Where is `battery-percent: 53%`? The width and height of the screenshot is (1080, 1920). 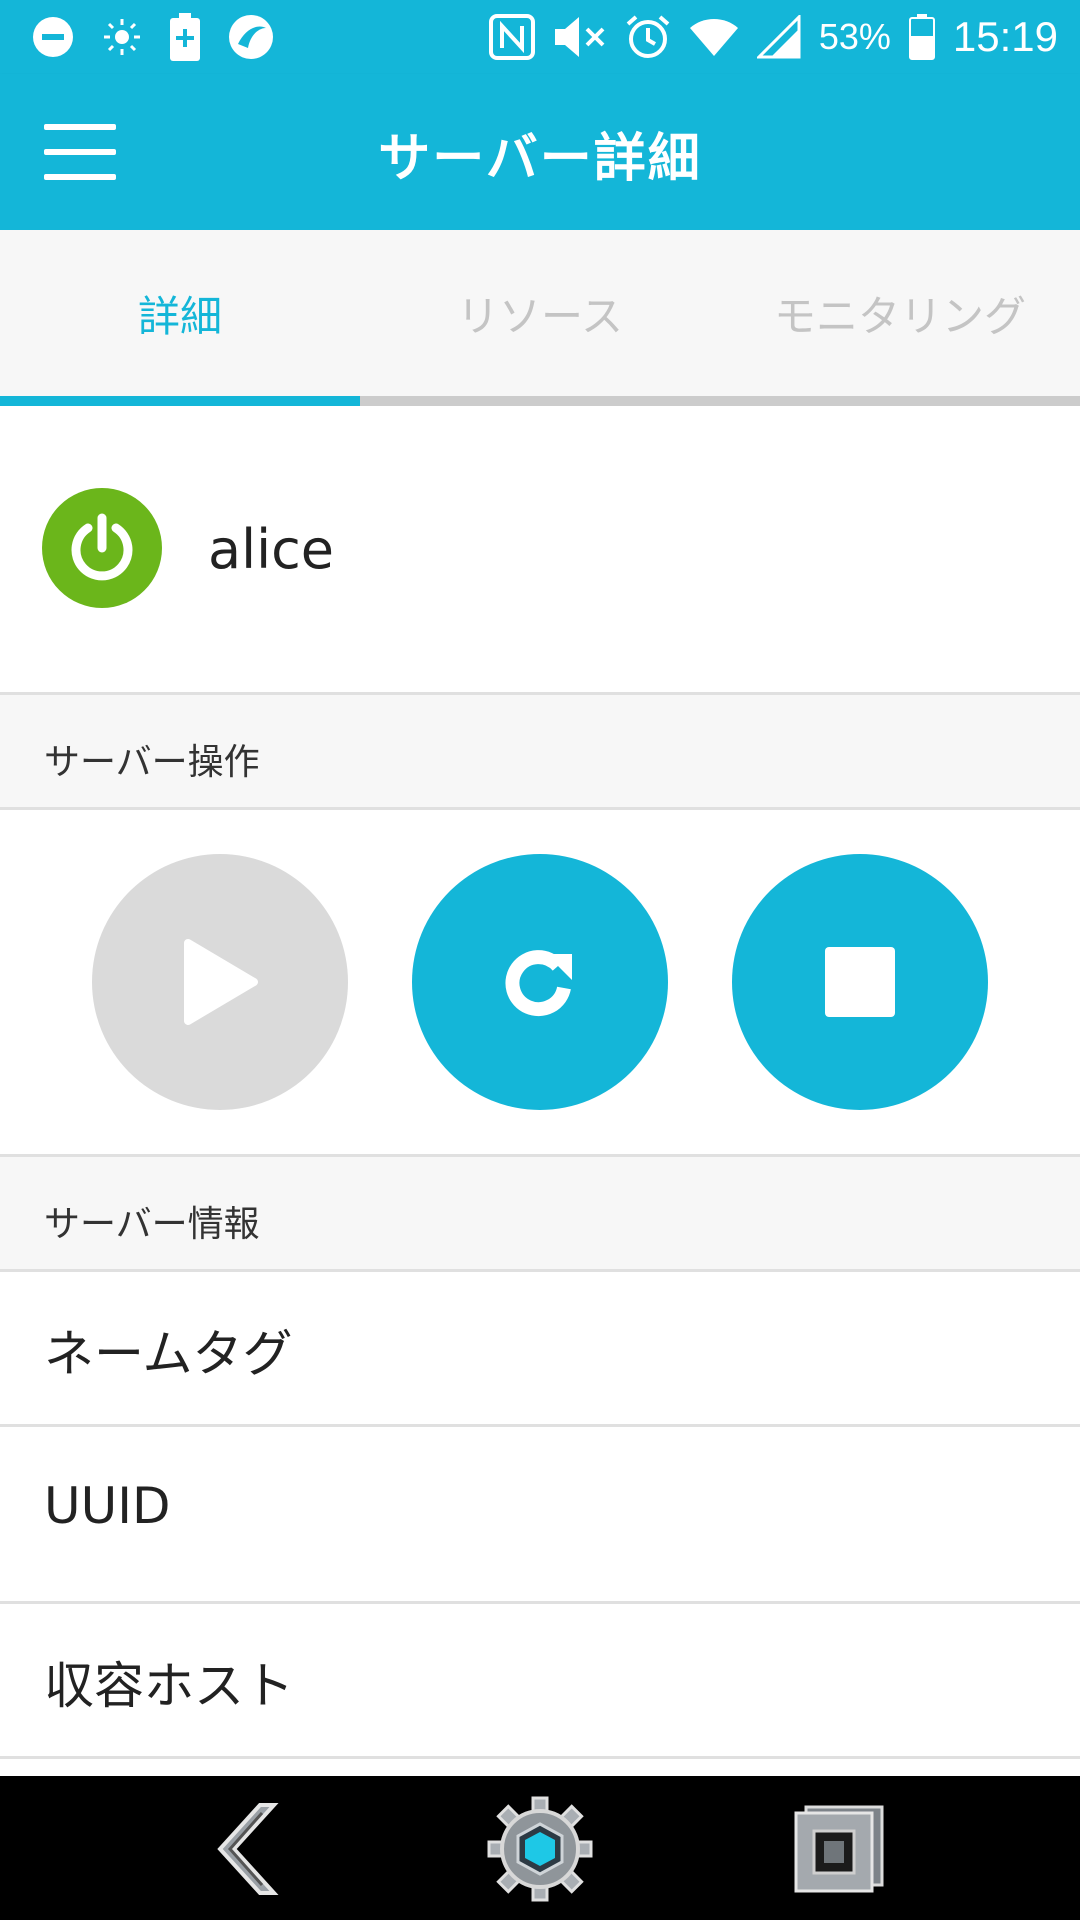
battery-percent: 53% is located at coordinates (854, 36).